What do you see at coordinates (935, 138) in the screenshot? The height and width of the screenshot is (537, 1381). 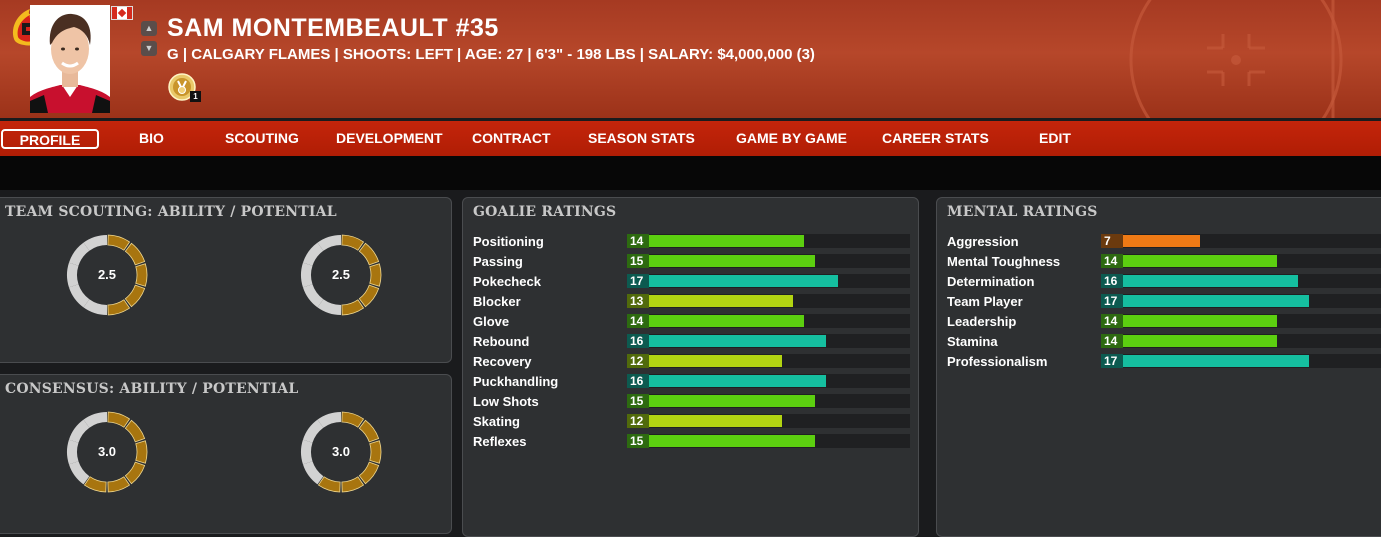 I see `tab-career-stats: CAREER STATS` at bounding box center [935, 138].